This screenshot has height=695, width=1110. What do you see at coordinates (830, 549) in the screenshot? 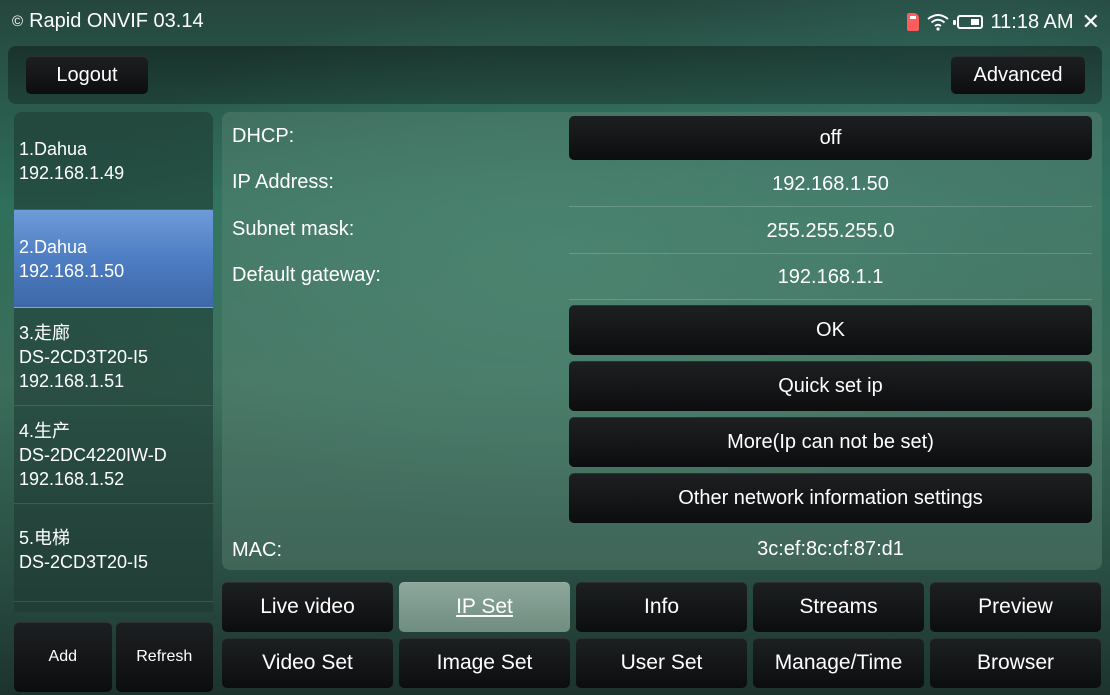
I see `mac-value: 3c:ef:8c:cf:87:d1` at bounding box center [830, 549].